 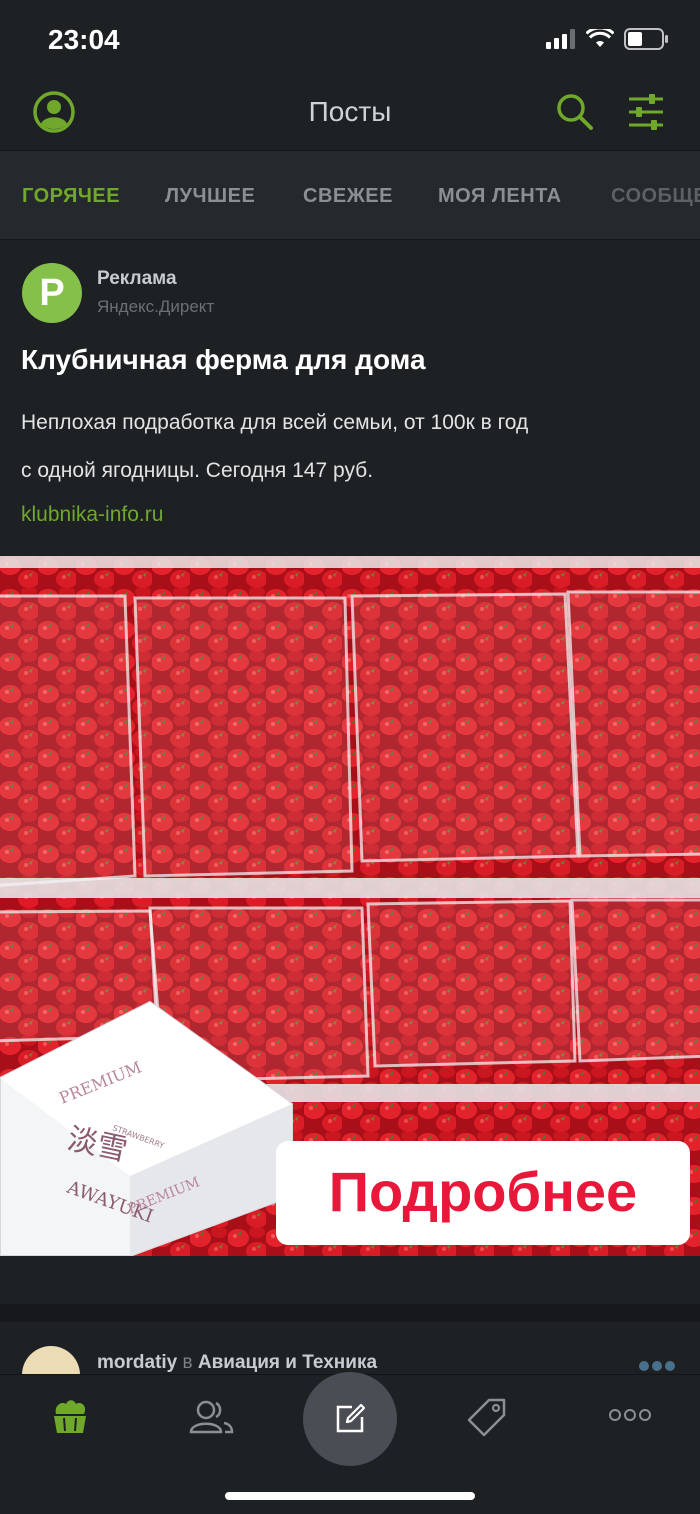 I want to click on nav-bar: Посты, so click(x=350, y=115).